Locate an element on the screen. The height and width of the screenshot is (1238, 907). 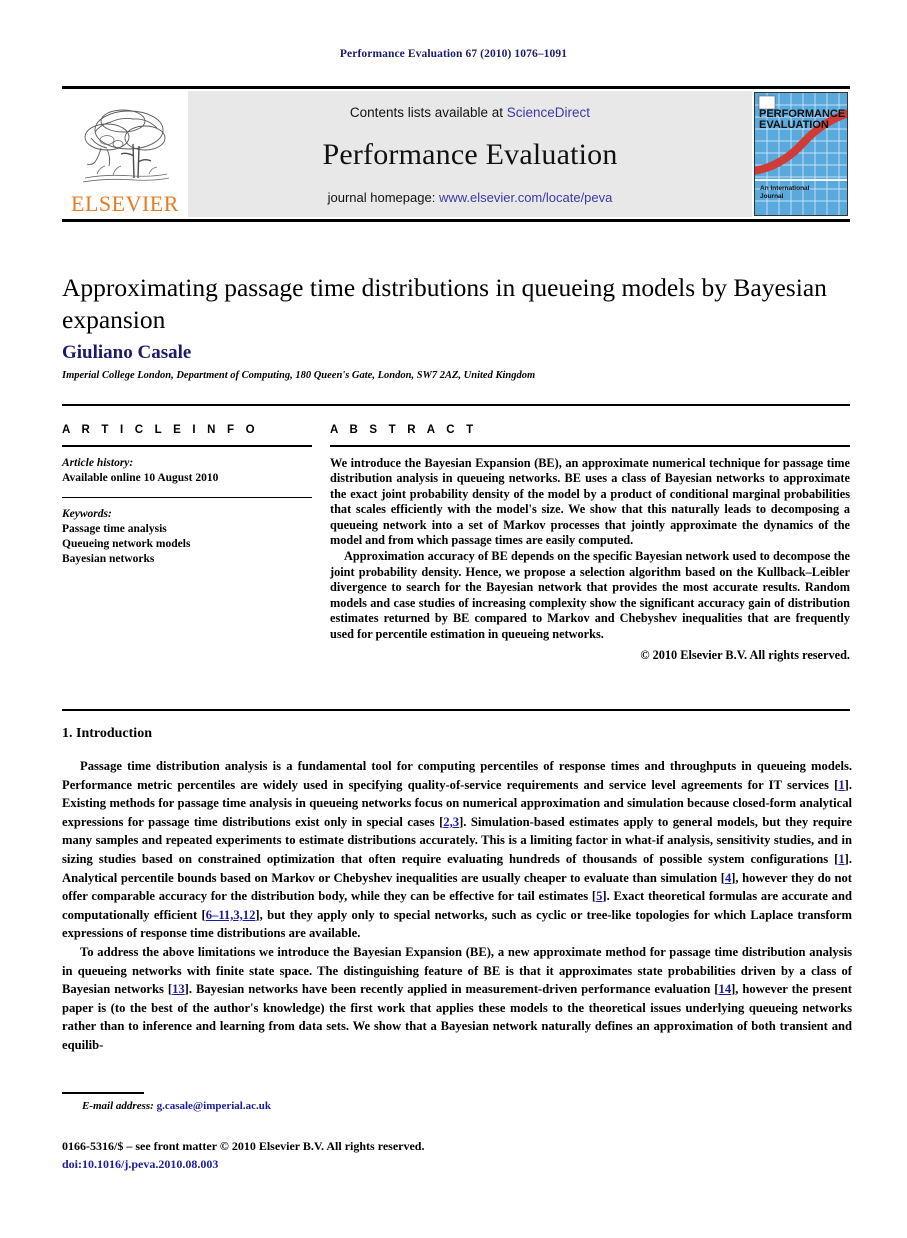
cover-title-line2: EVALUATION is located at coordinates (794, 125).